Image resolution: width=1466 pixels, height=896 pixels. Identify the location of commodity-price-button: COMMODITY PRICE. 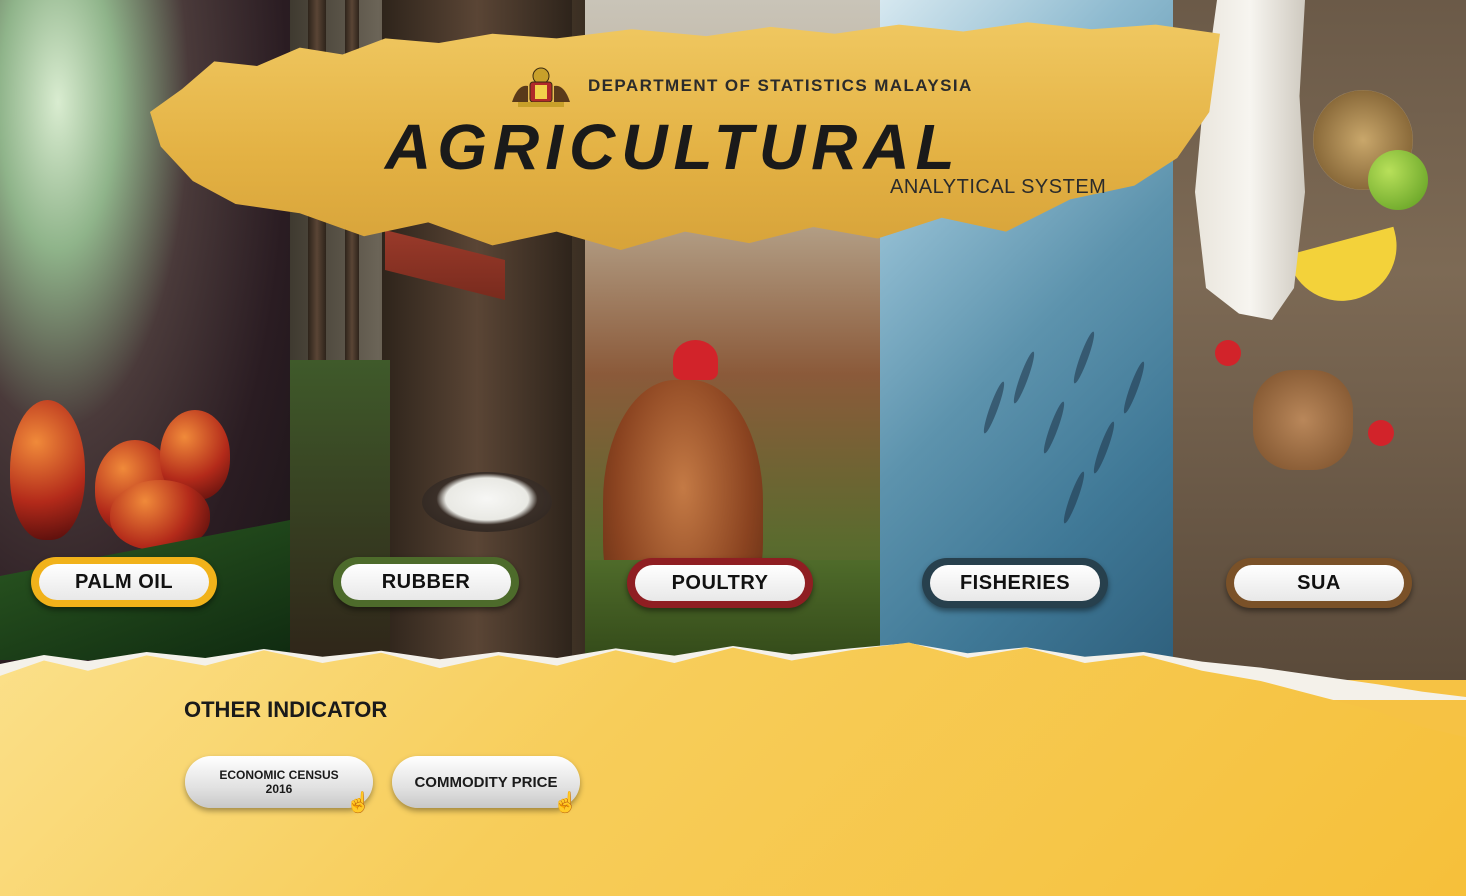
(486, 782).